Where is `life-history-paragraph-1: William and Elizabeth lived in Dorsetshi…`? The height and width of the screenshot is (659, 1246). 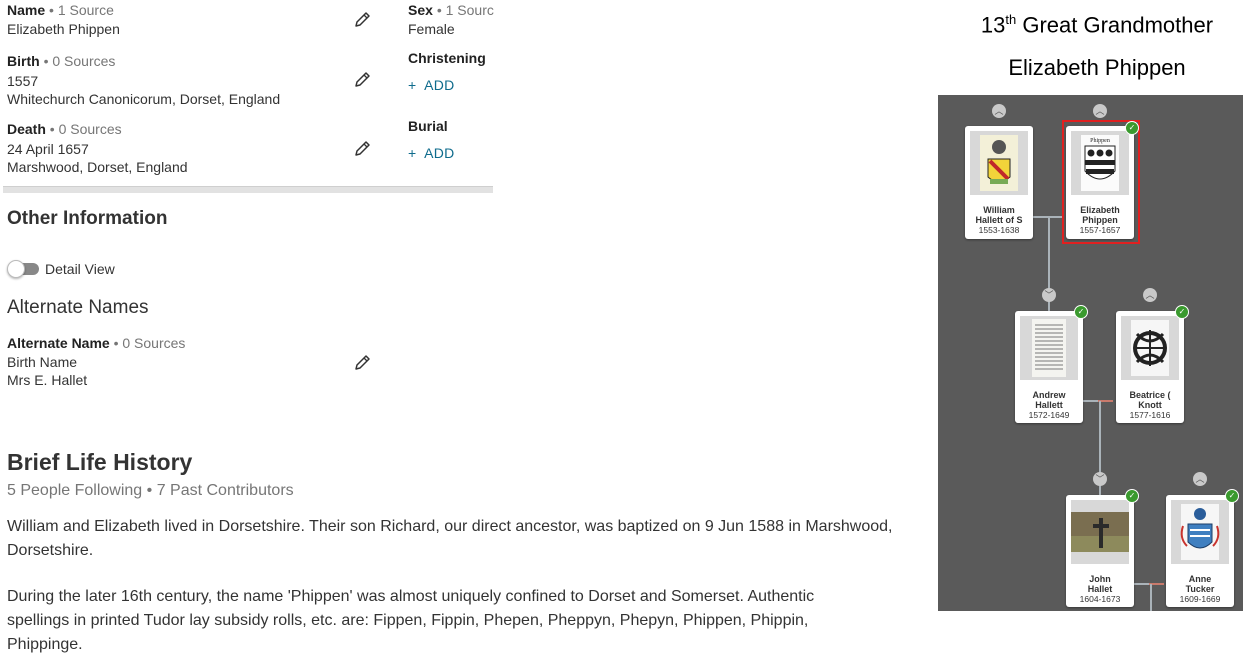
life-history-paragraph-1: William and Elizabeth lived in Dorsetshi… is located at coordinates (450, 538).